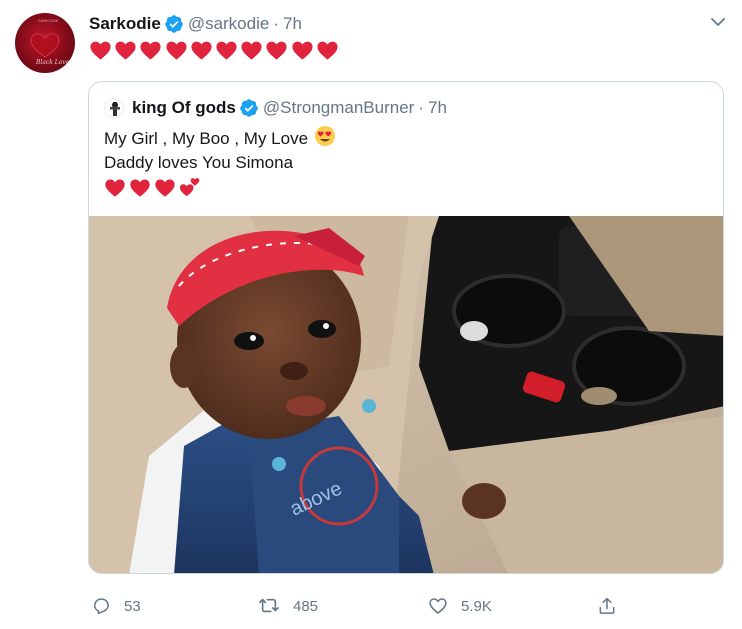 The image size is (742, 629). I want to click on quoted-name: king Of gods, so click(184, 108).